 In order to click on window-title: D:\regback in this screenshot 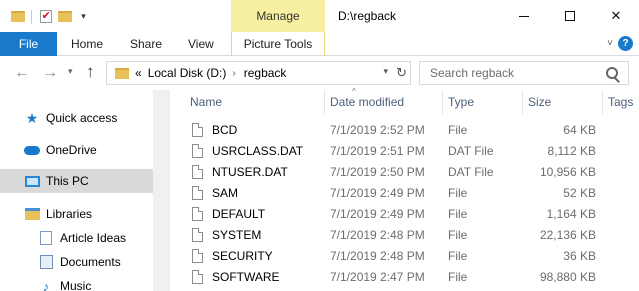, I will do `click(367, 16)`.